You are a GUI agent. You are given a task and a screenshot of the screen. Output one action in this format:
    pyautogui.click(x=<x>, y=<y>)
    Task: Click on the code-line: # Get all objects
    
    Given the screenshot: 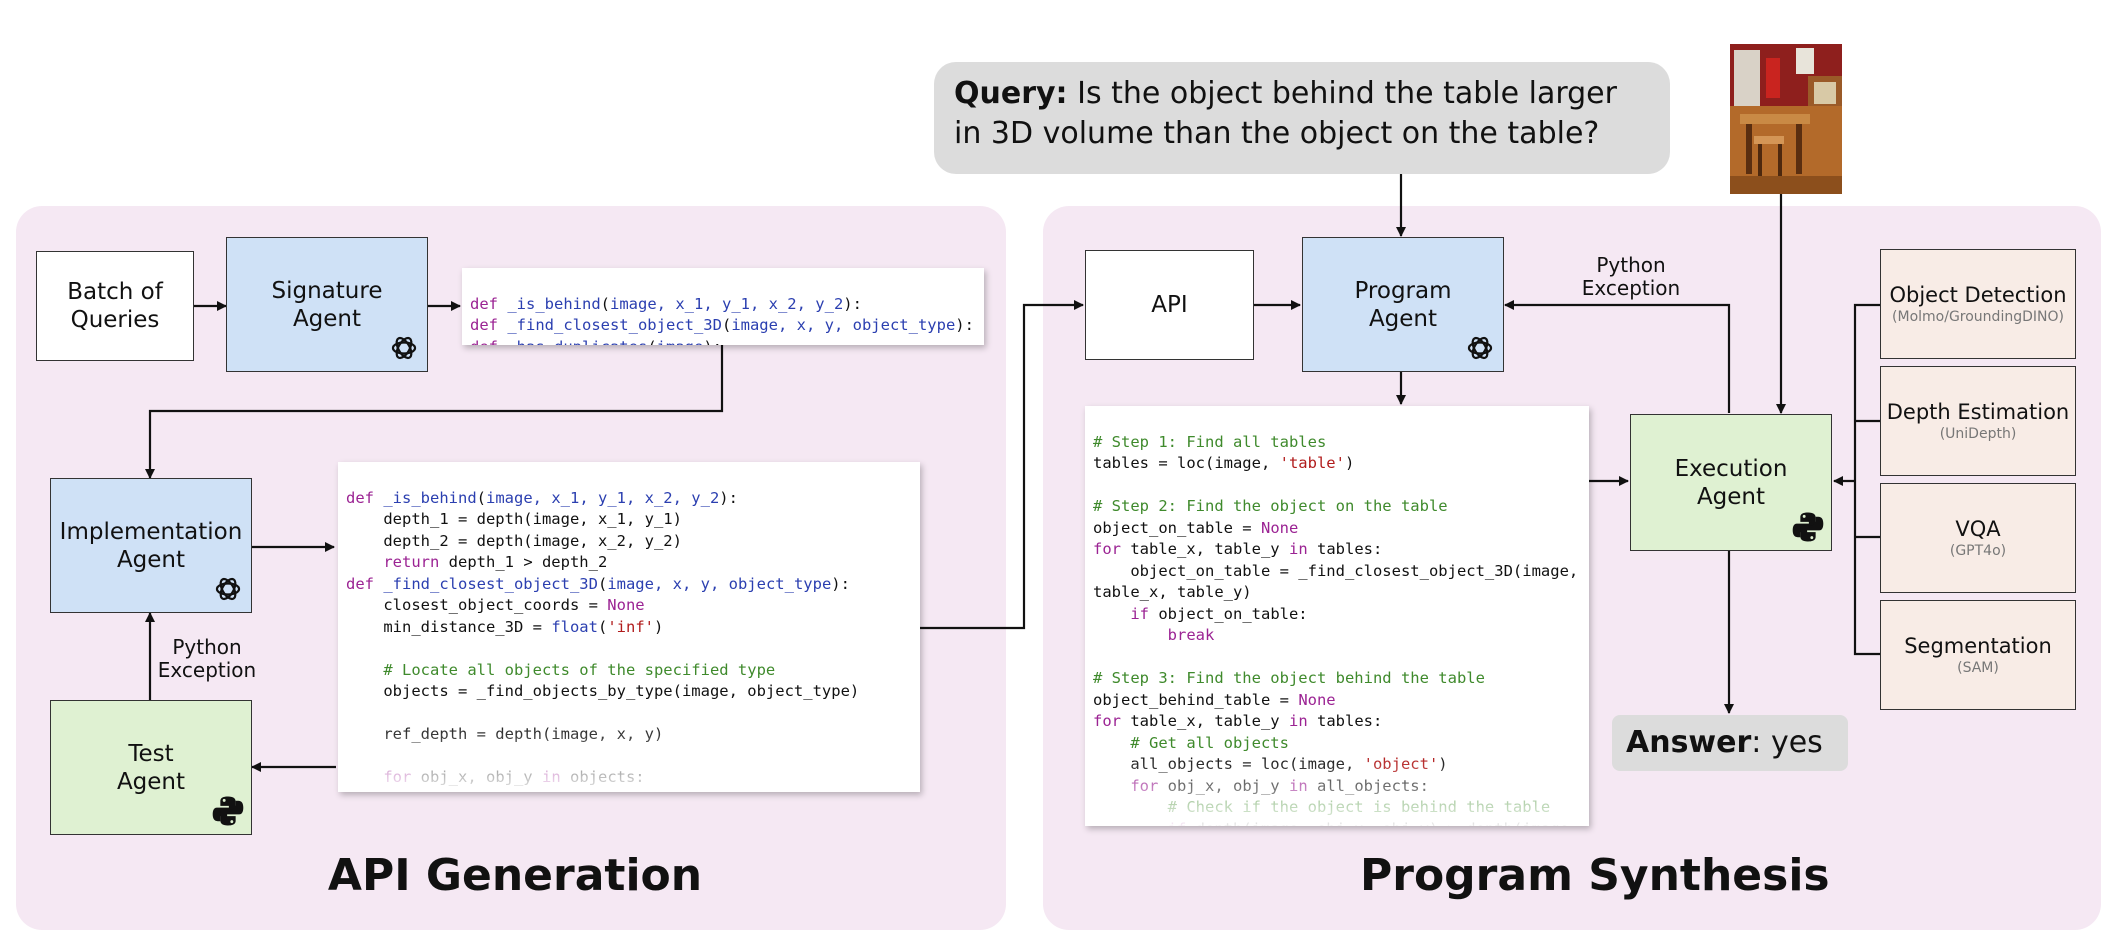 What is the action you would take?
    pyautogui.click(x=1209, y=742)
    